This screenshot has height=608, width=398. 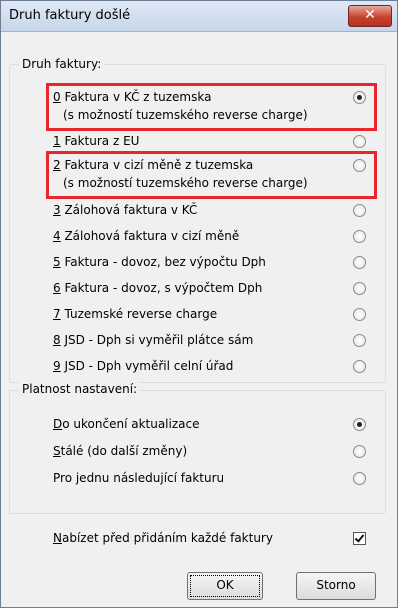 I want to click on radio-option-8: 8 JSD - Dph si vyměřil plátce sám, so click(x=197, y=340).